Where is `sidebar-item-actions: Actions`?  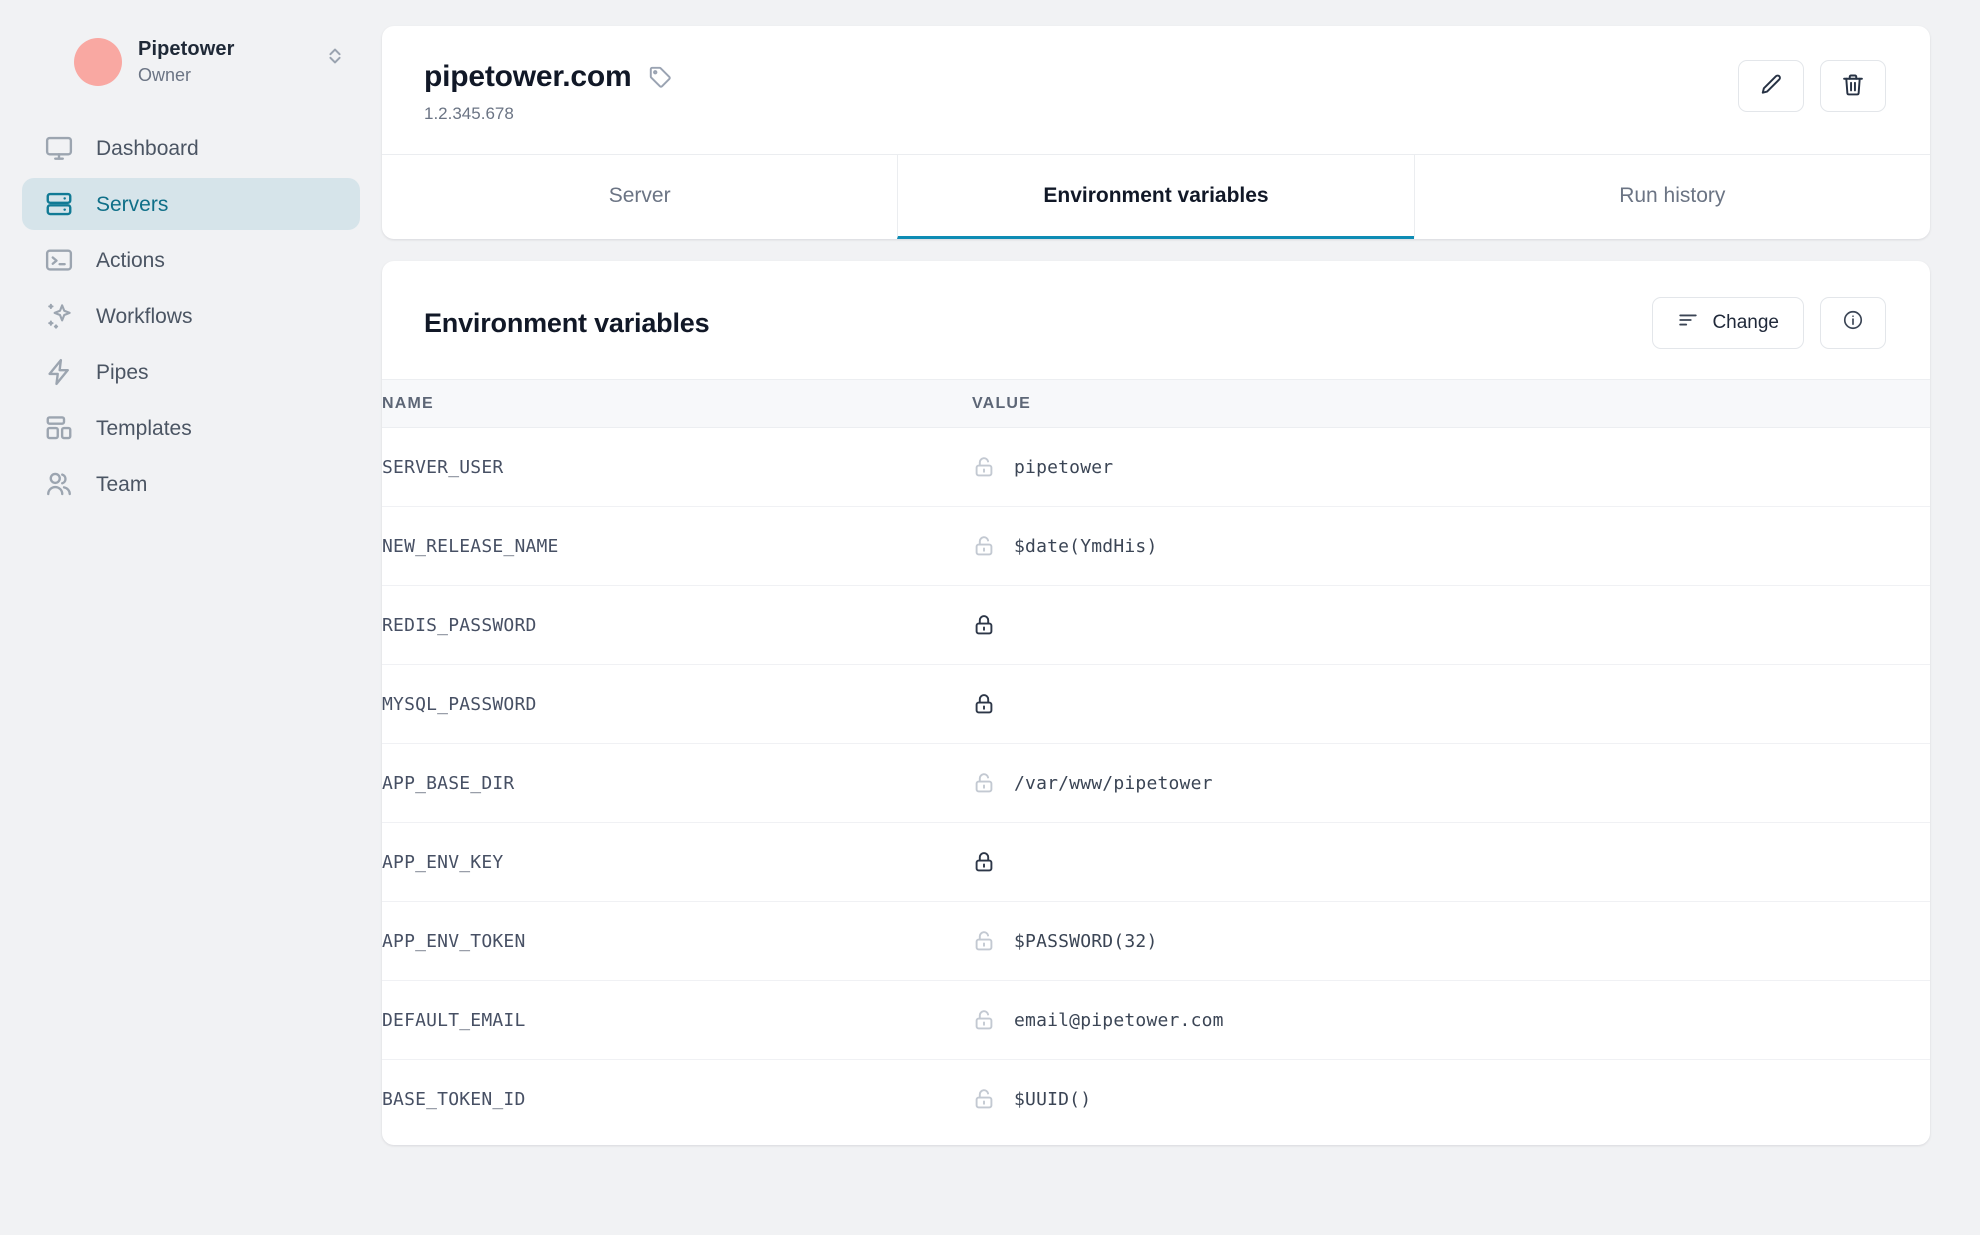
sidebar-item-actions: Actions is located at coordinates (191, 260).